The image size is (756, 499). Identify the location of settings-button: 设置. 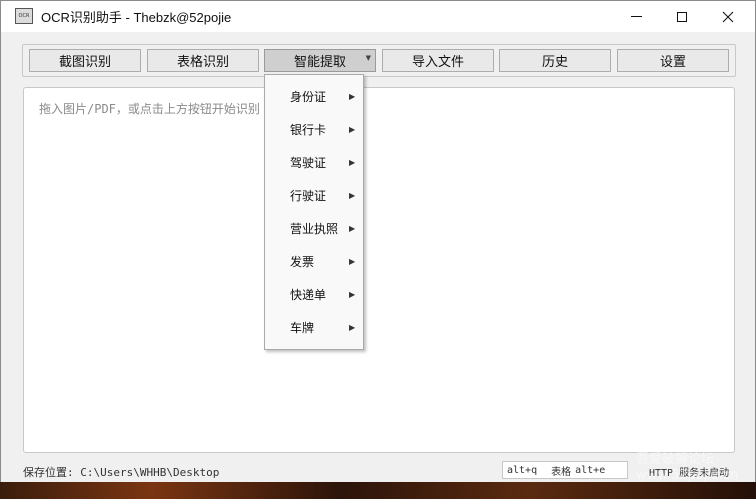
(673, 60).